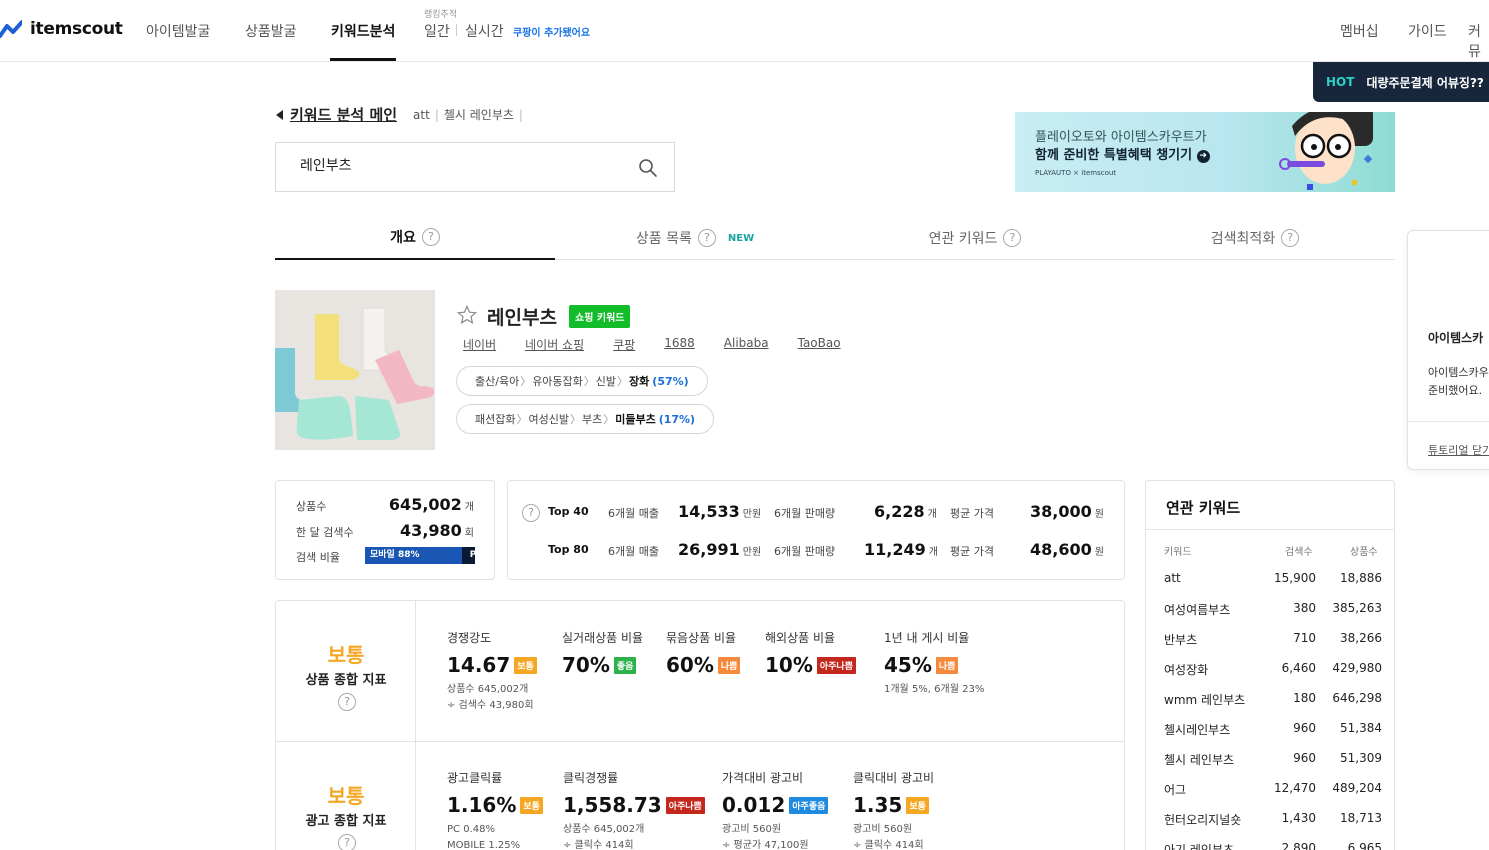  What do you see at coordinates (1458, 450) in the screenshot?
I see `tutorial-close-link: 튜토리얼 닫기` at bounding box center [1458, 450].